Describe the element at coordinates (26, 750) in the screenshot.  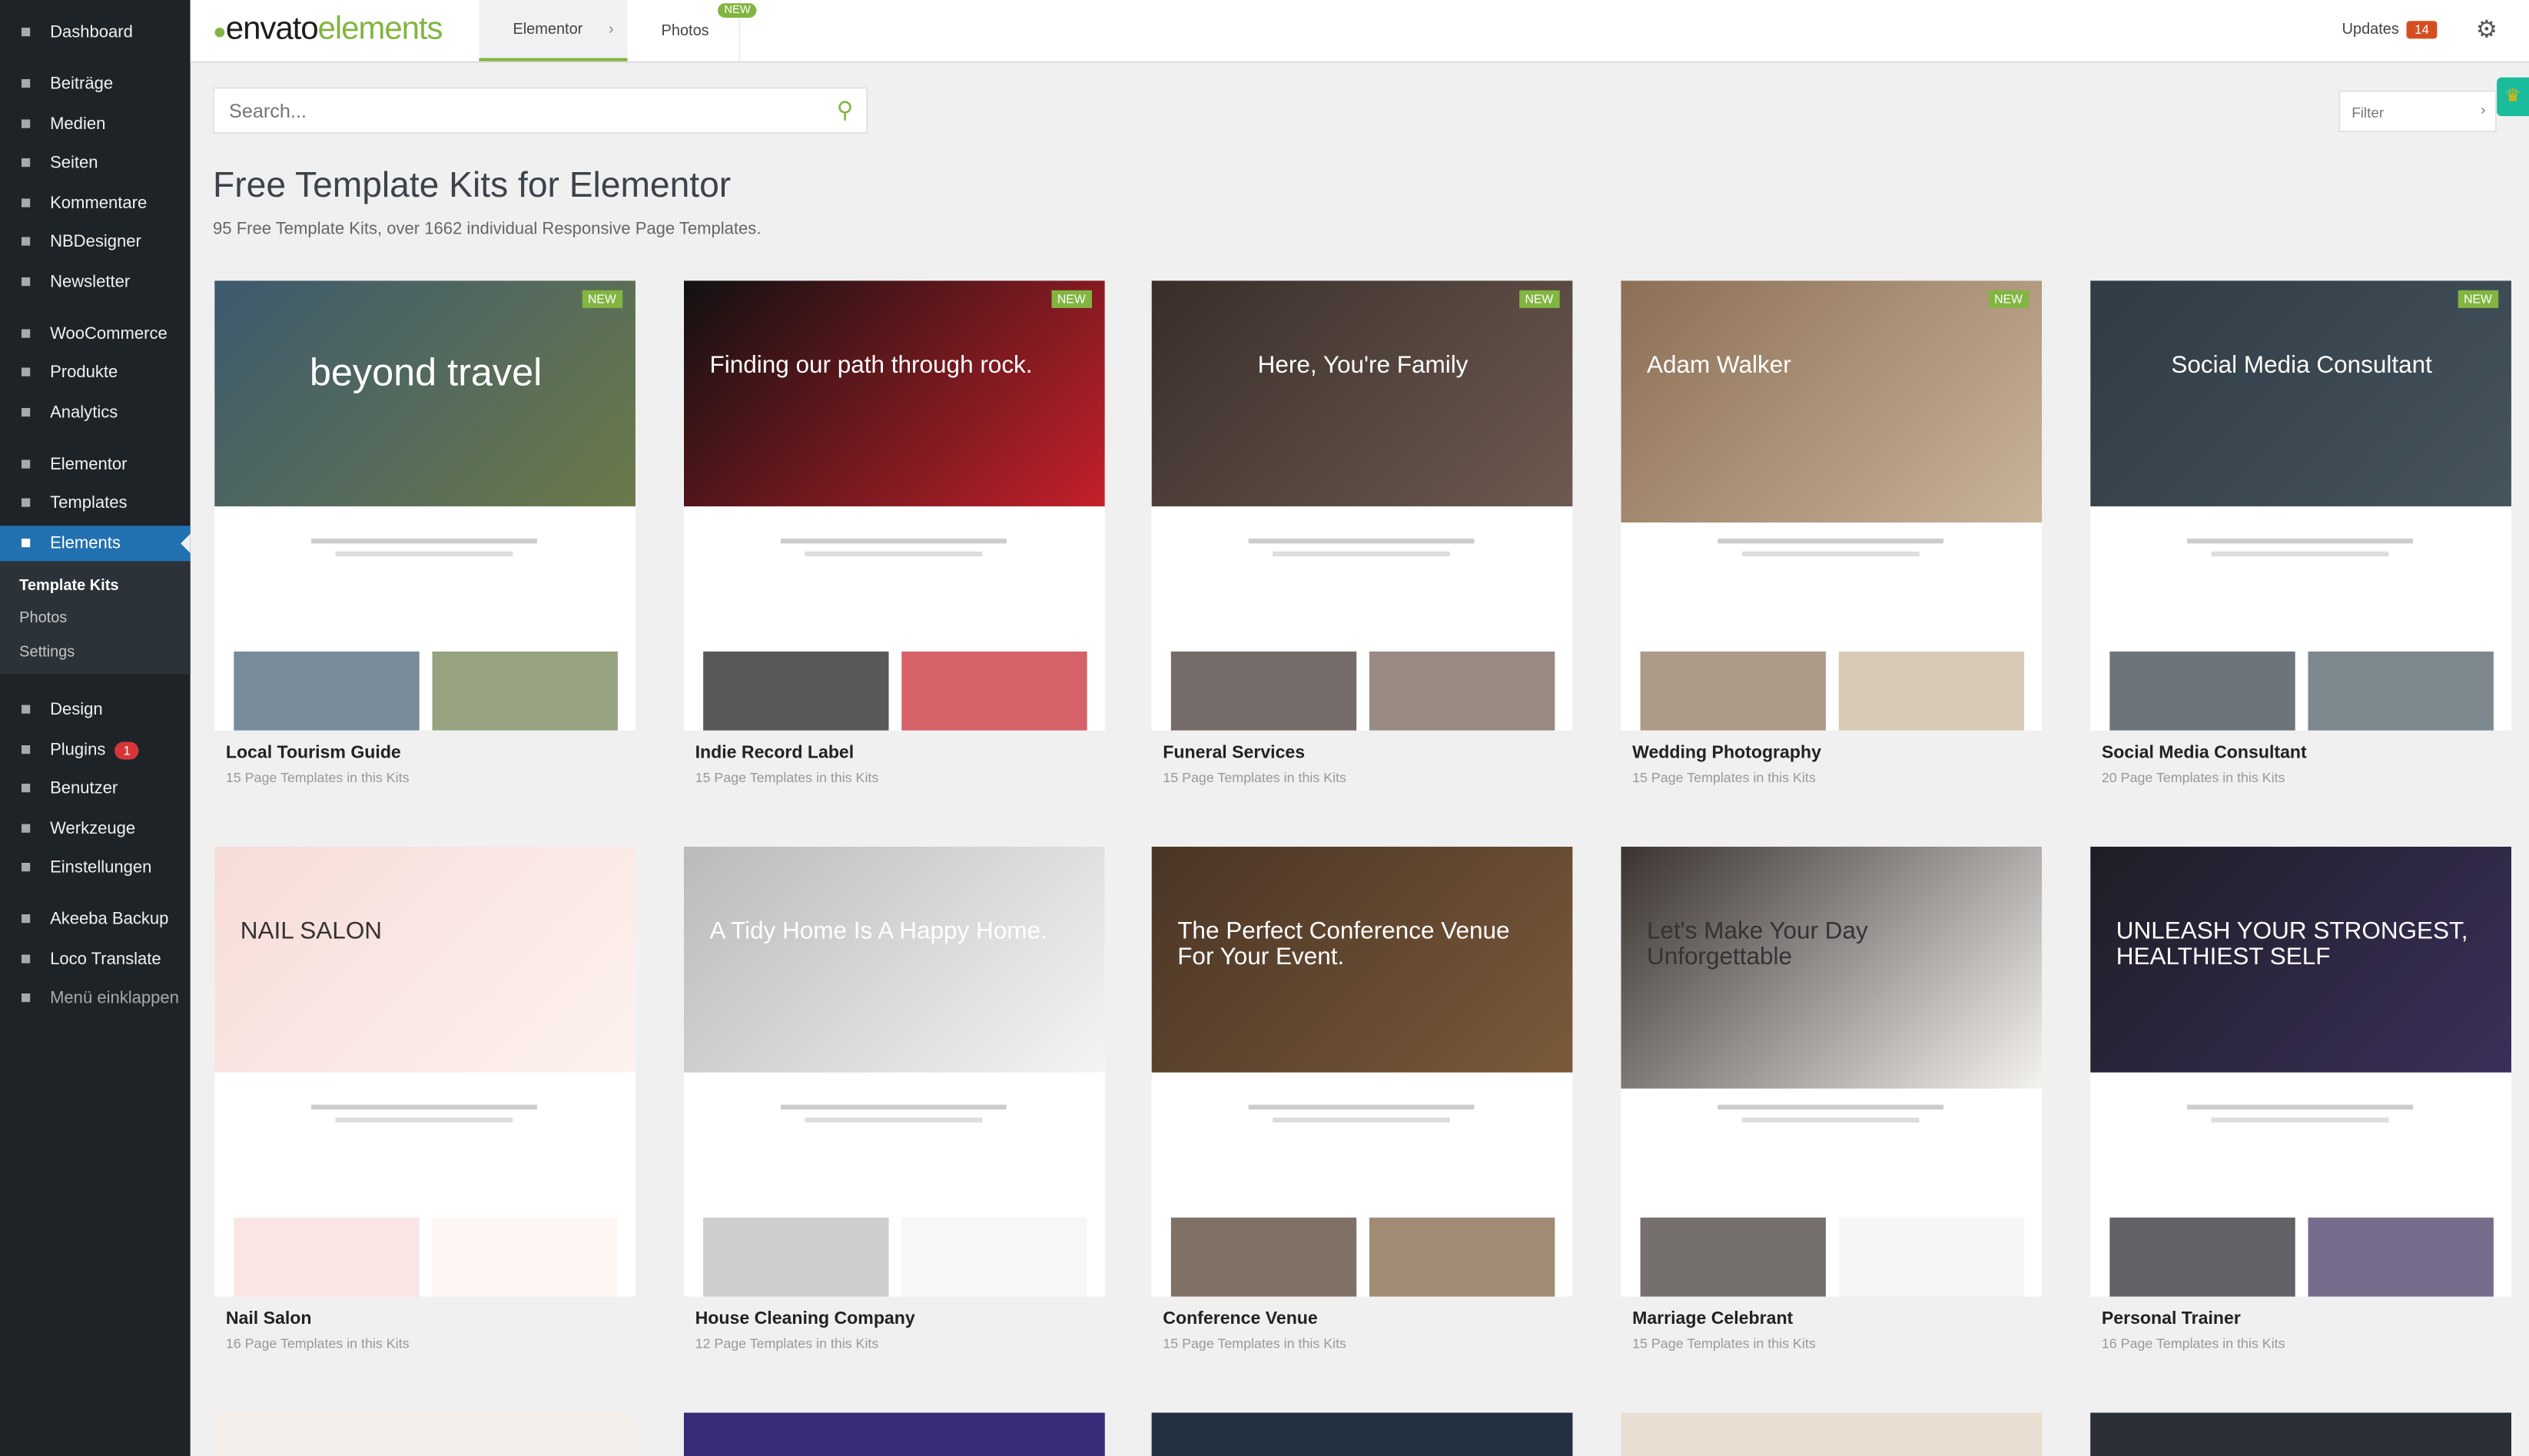
I see `plug-icon: ■` at that location.